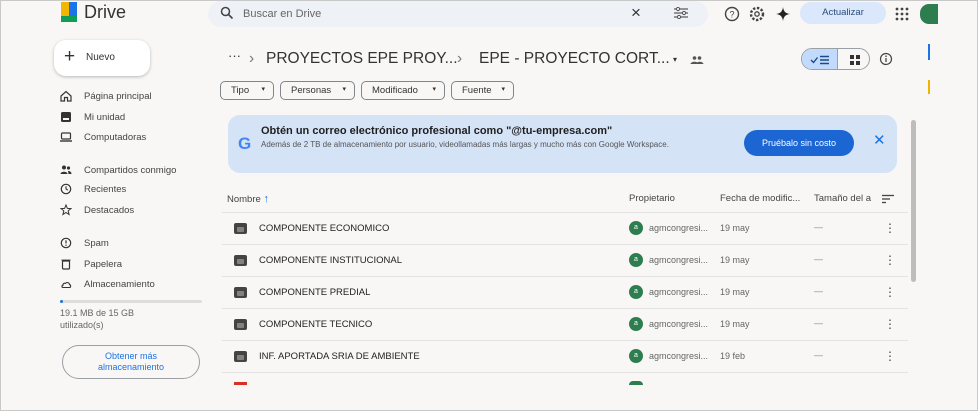 The width and height of the screenshot is (978, 411). I want to click on sidebar-item-spam: Spam, so click(129, 244).